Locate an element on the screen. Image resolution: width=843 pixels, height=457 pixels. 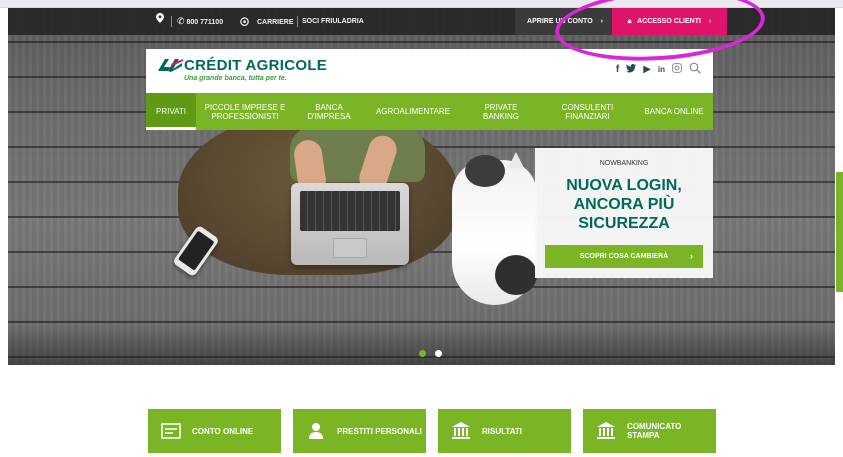
tile-comunicato-stampa: COMUNICATO STAMPA is located at coordinates (649, 431).